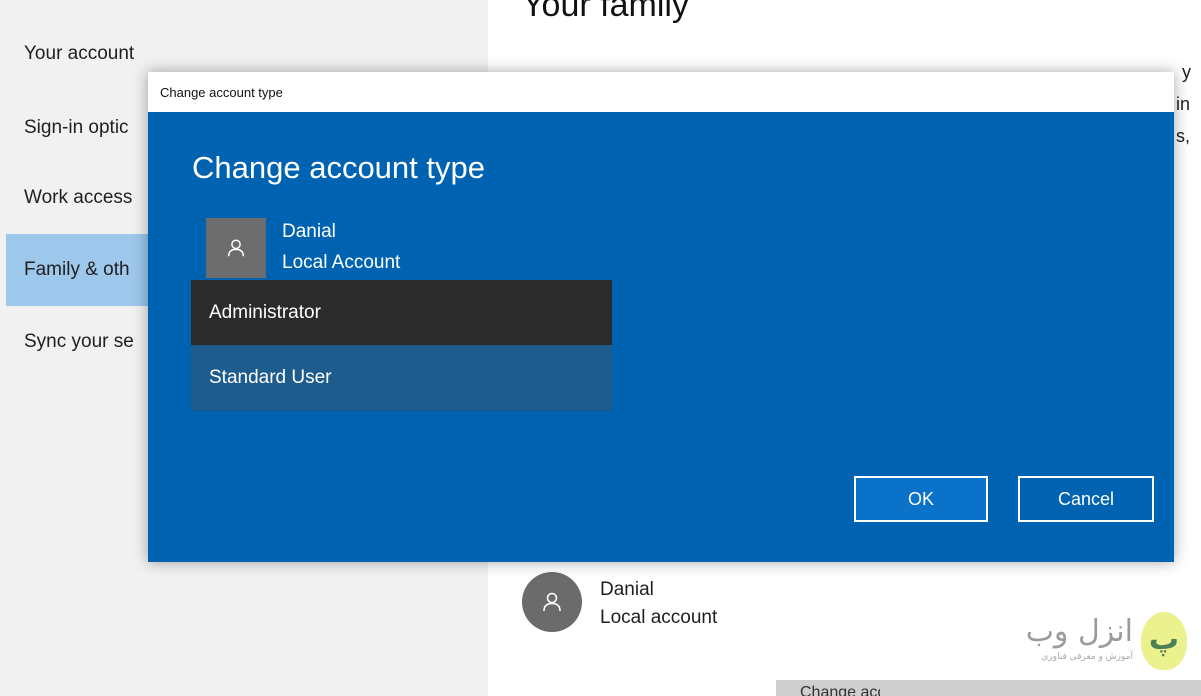 This screenshot has height=696, width=1201. I want to click on watermark-subtitle: آموزش و معرفی فناوری, so click(1087, 657).